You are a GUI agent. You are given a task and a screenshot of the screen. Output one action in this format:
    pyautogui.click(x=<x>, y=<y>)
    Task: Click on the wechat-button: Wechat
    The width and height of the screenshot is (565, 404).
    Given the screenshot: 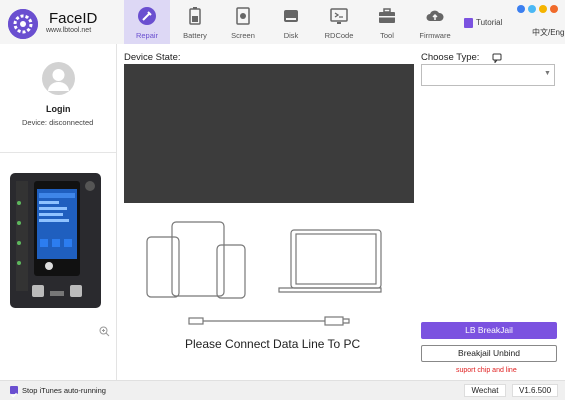 What is the action you would take?
    pyautogui.click(x=485, y=390)
    